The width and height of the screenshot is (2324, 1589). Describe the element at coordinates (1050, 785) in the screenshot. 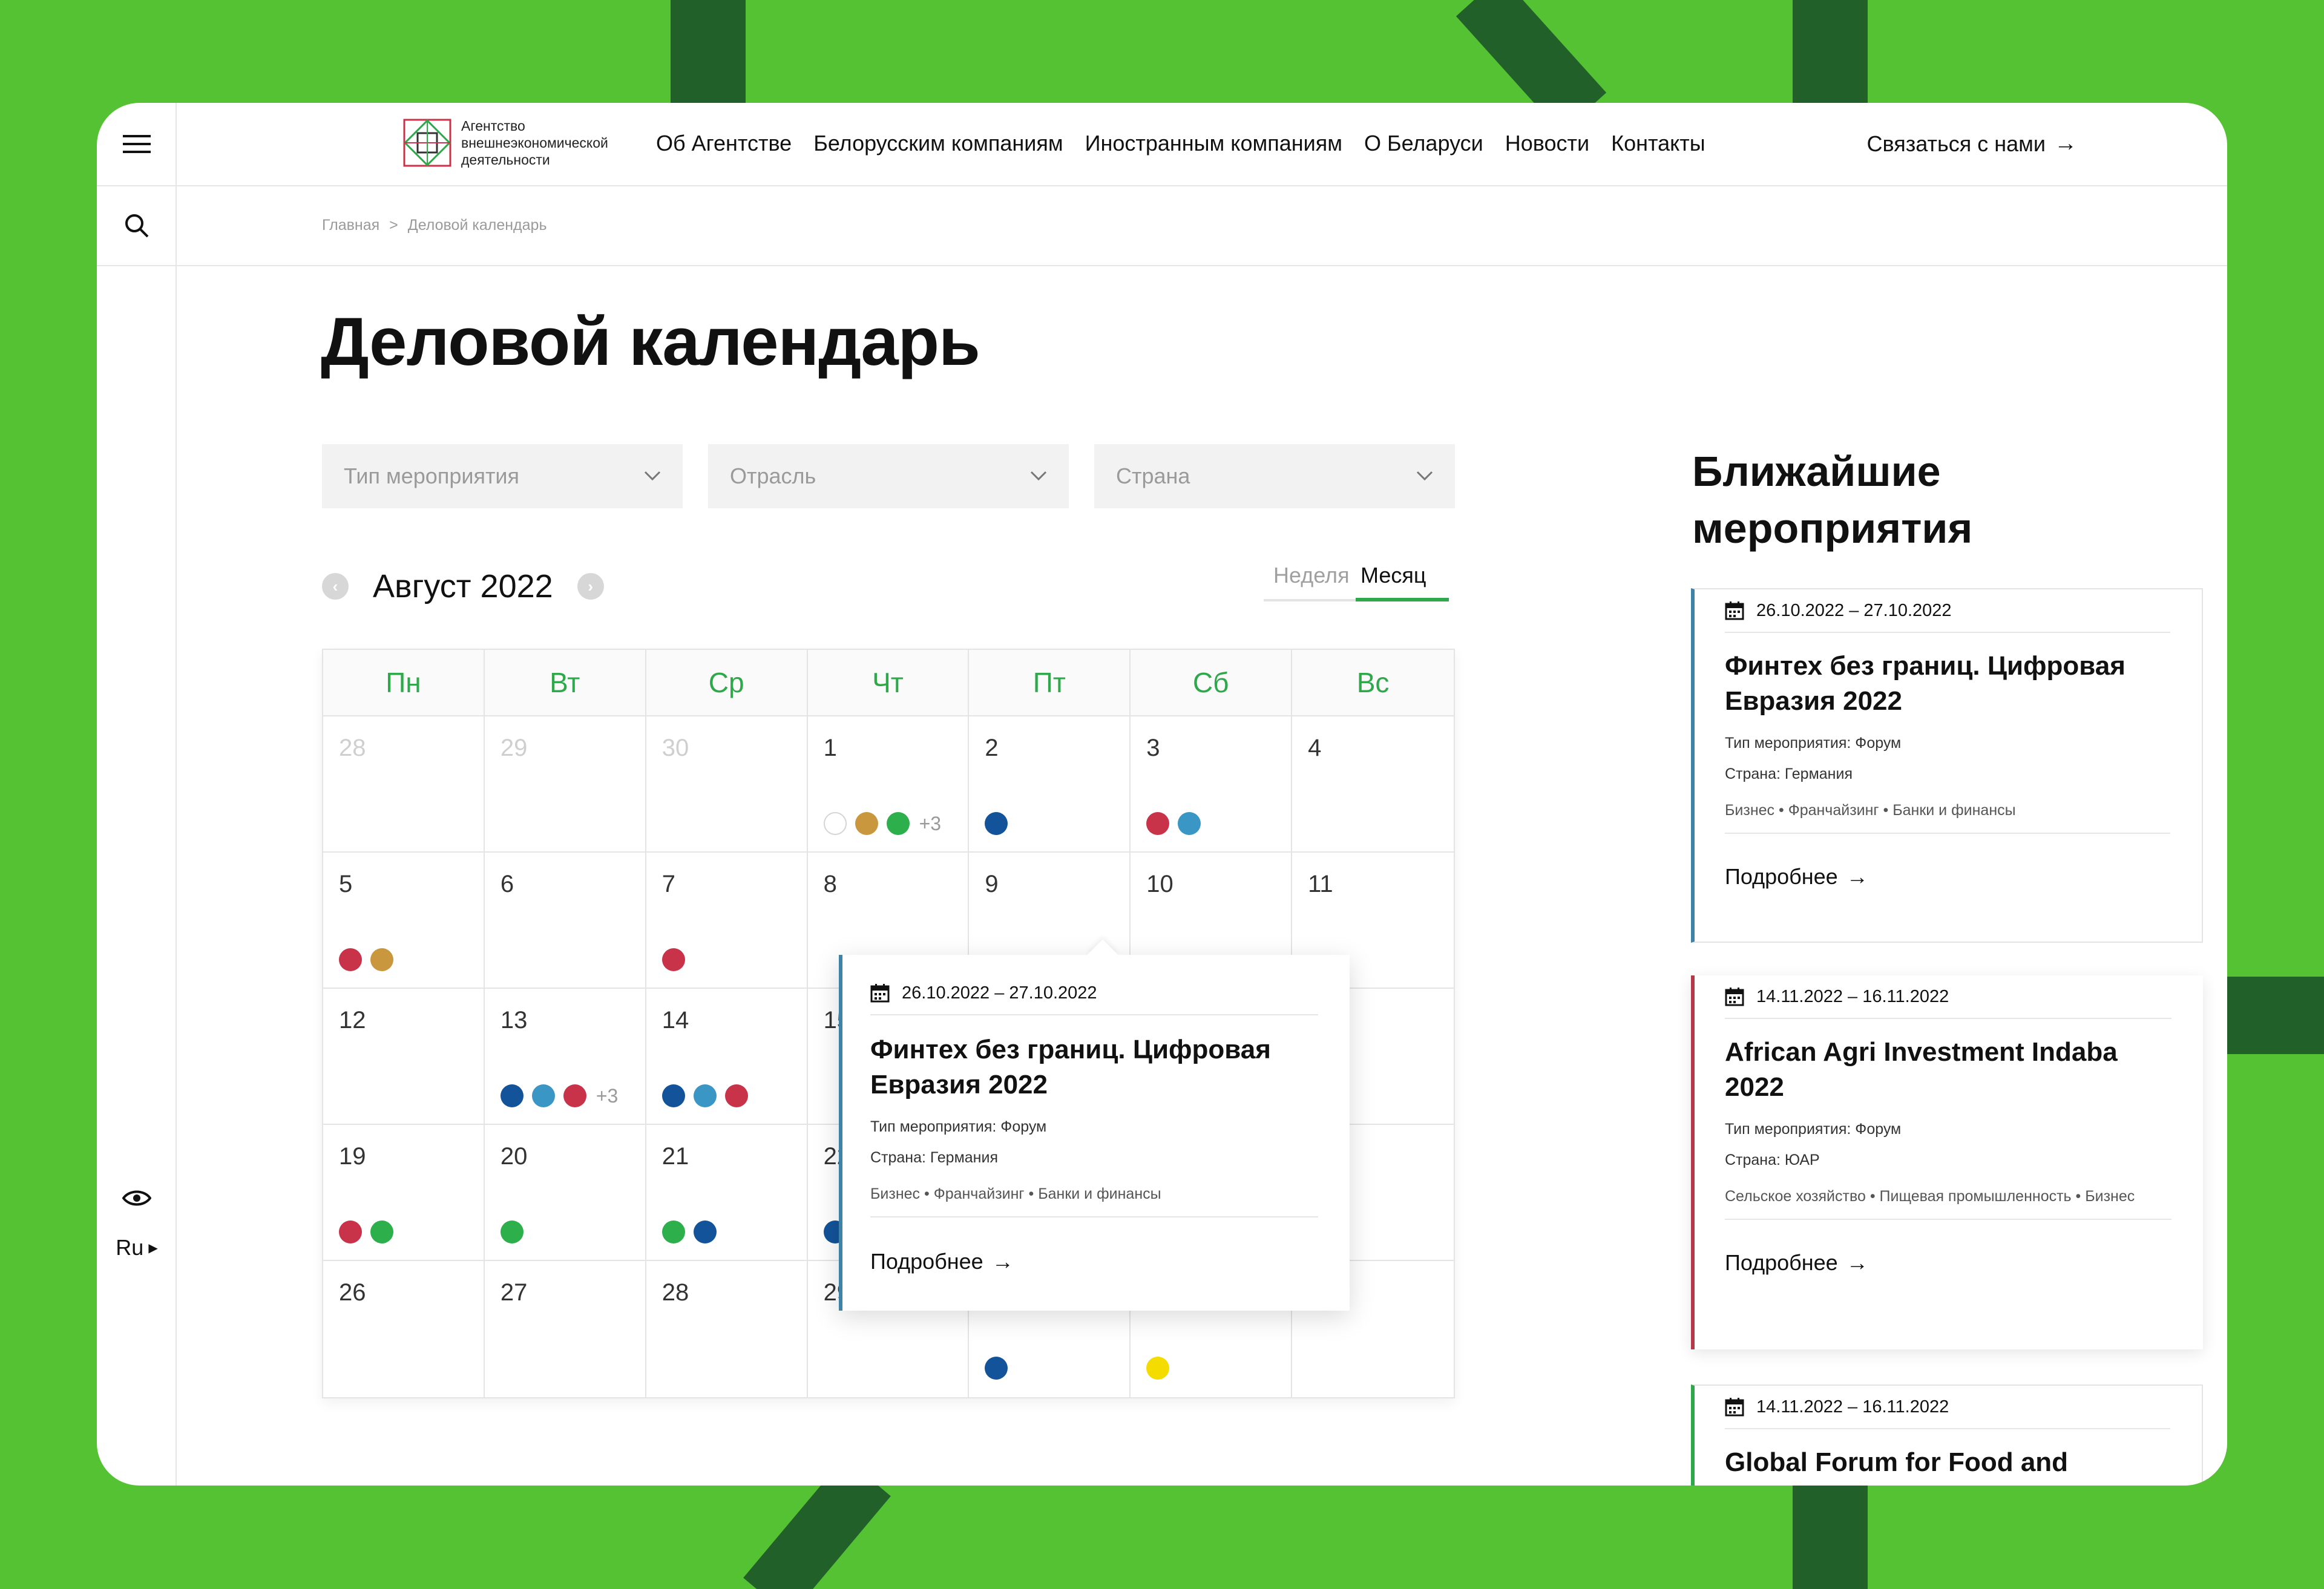

I see `calendar-day-cell: 2` at that location.